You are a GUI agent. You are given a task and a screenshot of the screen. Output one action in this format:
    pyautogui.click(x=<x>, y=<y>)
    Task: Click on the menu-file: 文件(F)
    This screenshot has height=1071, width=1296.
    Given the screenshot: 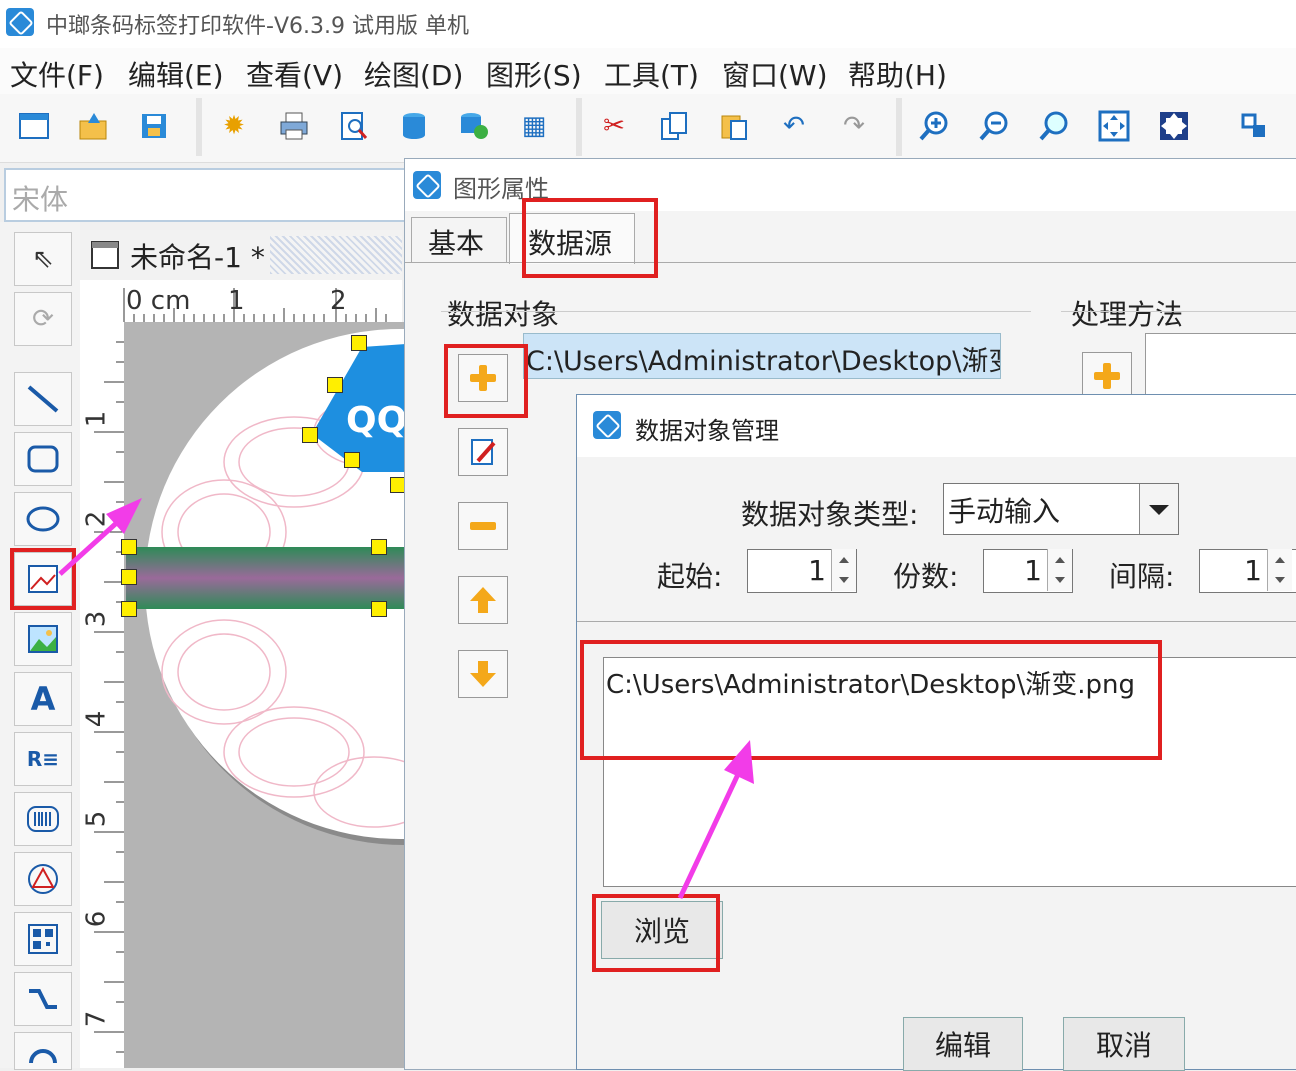 What is the action you would take?
    pyautogui.click(x=57, y=74)
    